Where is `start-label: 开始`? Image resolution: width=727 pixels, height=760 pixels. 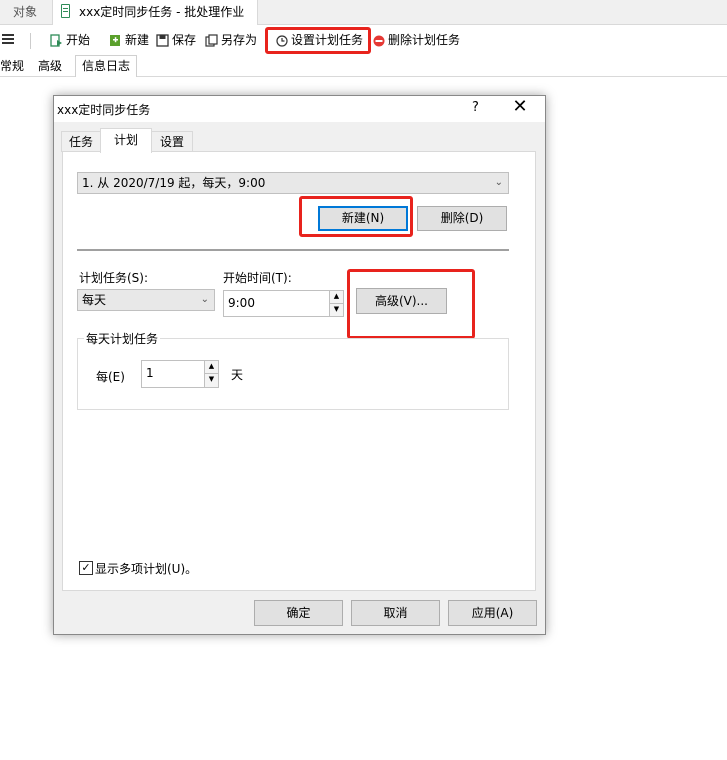
start-label: 开始 is located at coordinates (78, 40).